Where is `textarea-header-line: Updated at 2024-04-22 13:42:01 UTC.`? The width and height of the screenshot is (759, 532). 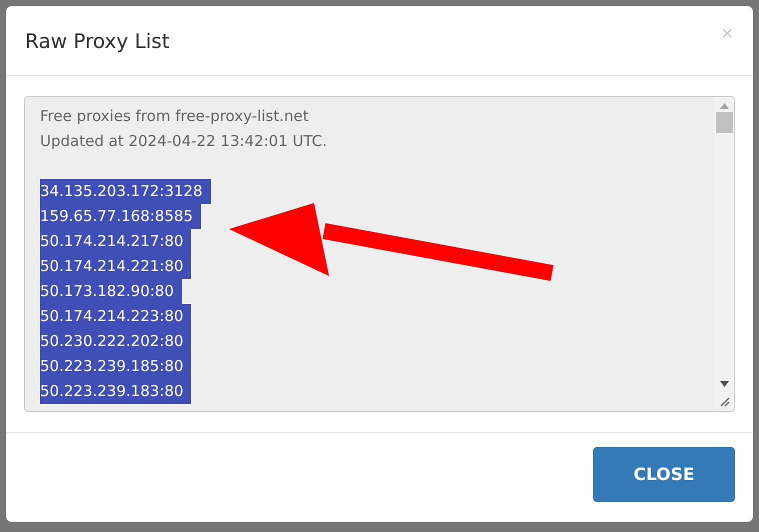 textarea-header-line: Updated at 2024-04-22 13:42:01 UTC. is located at coordinates (184, 141).